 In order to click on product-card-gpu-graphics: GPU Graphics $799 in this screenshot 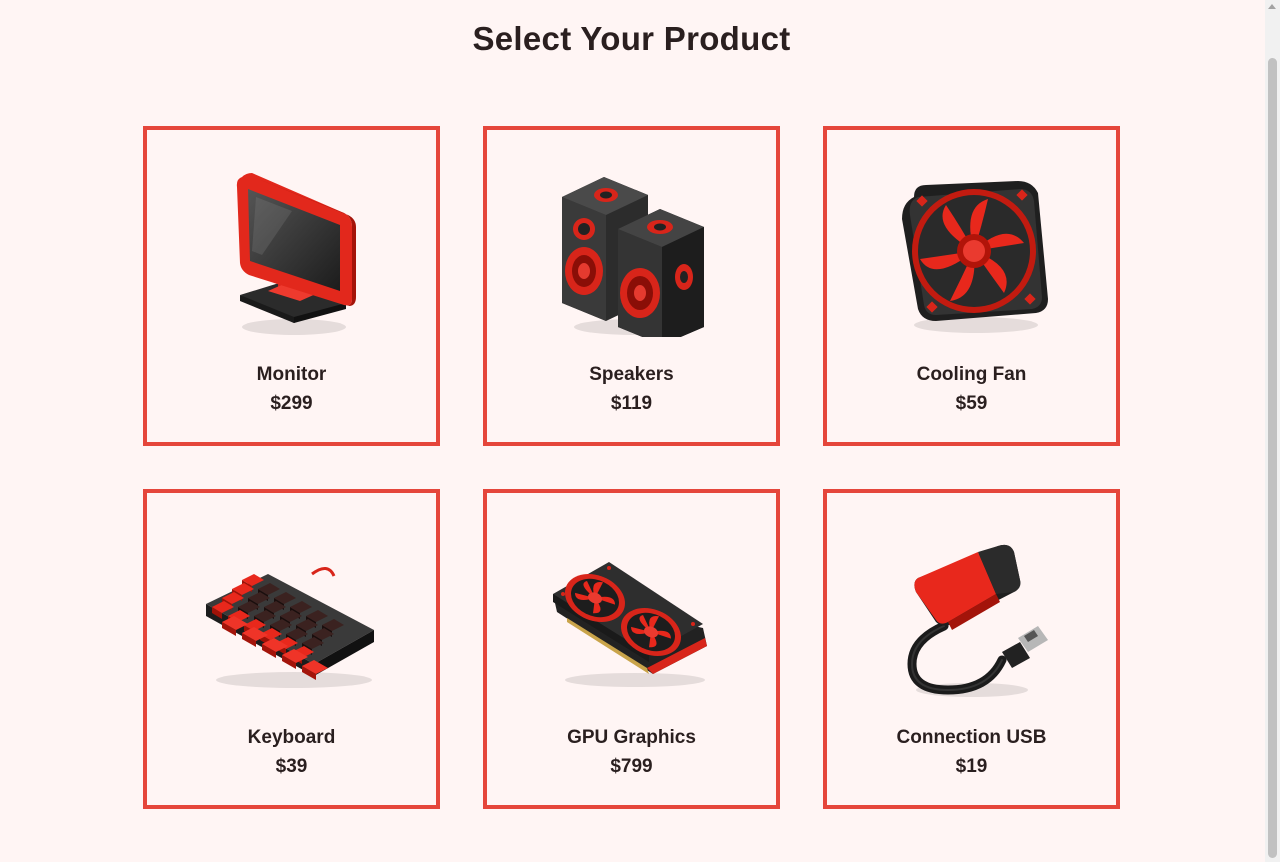, I will do `click(631, 649)`.